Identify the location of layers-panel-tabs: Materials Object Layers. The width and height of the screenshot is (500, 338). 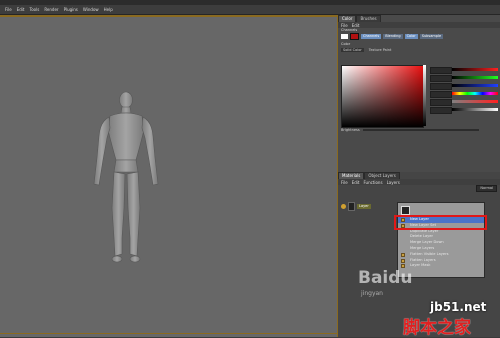
(419, 175).